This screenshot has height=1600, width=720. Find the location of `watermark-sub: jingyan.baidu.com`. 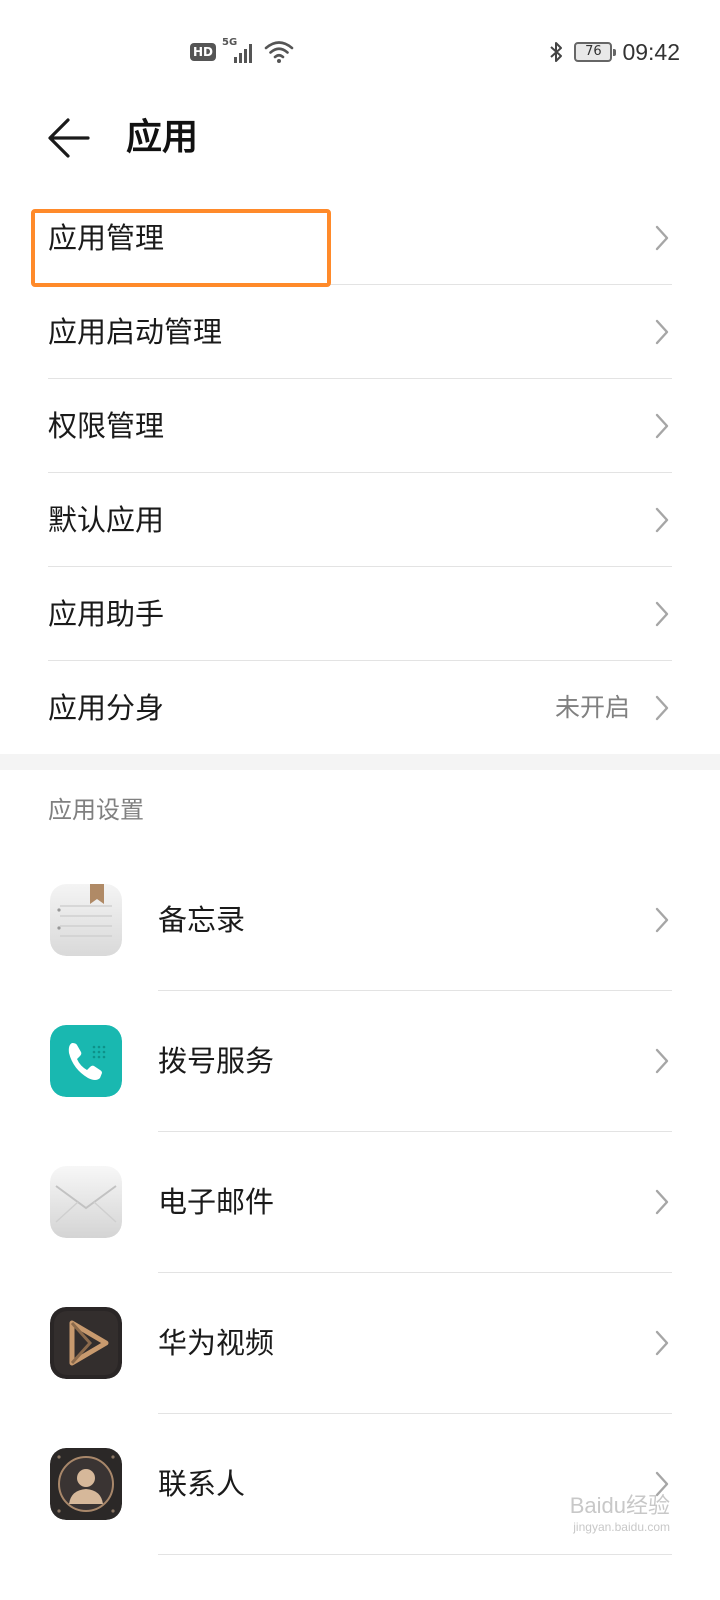

watermark-sub: jingyan.baidu.com is located at coordinates (621, 1527).